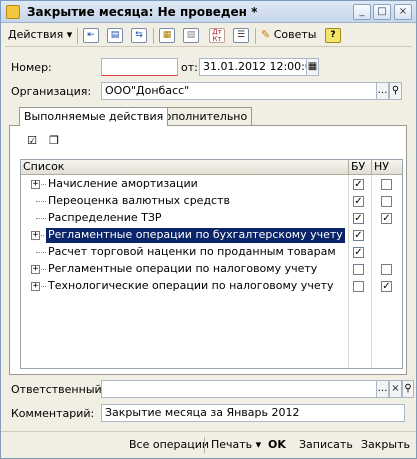 This screenshot has height=459, width=417. What do you see at coordinates (31, 67) in the screenshot?
I see `number-label: Номер:` at bounding box center [31, 67].